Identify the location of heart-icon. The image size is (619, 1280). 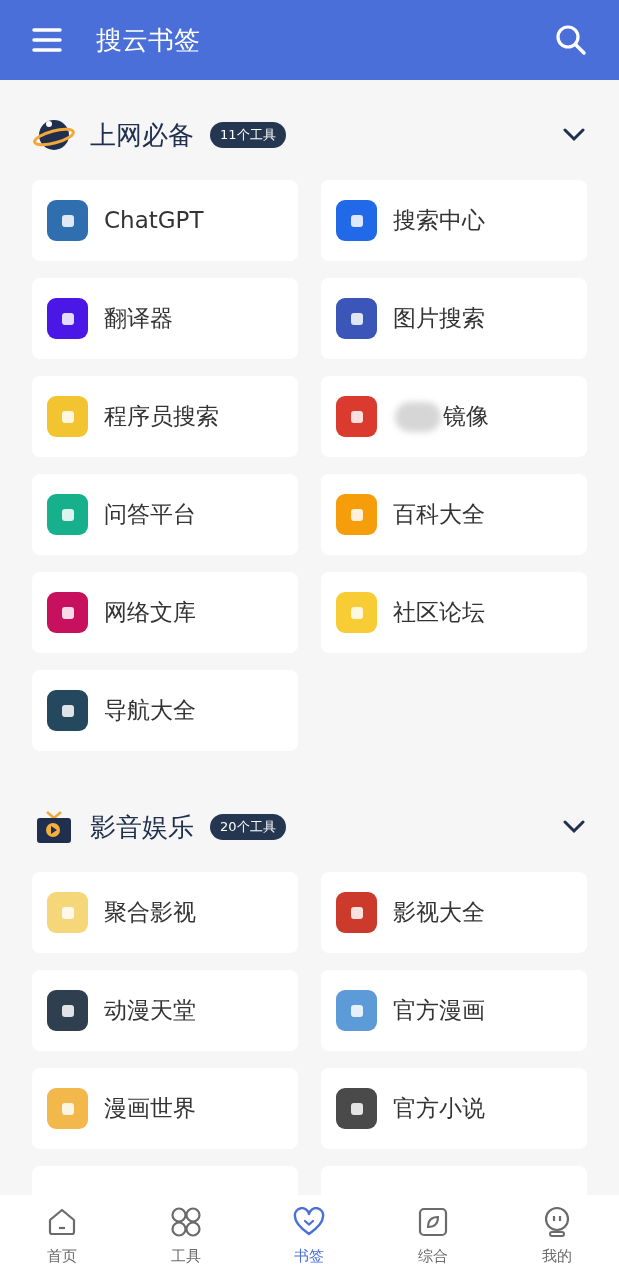
(309, 1222).